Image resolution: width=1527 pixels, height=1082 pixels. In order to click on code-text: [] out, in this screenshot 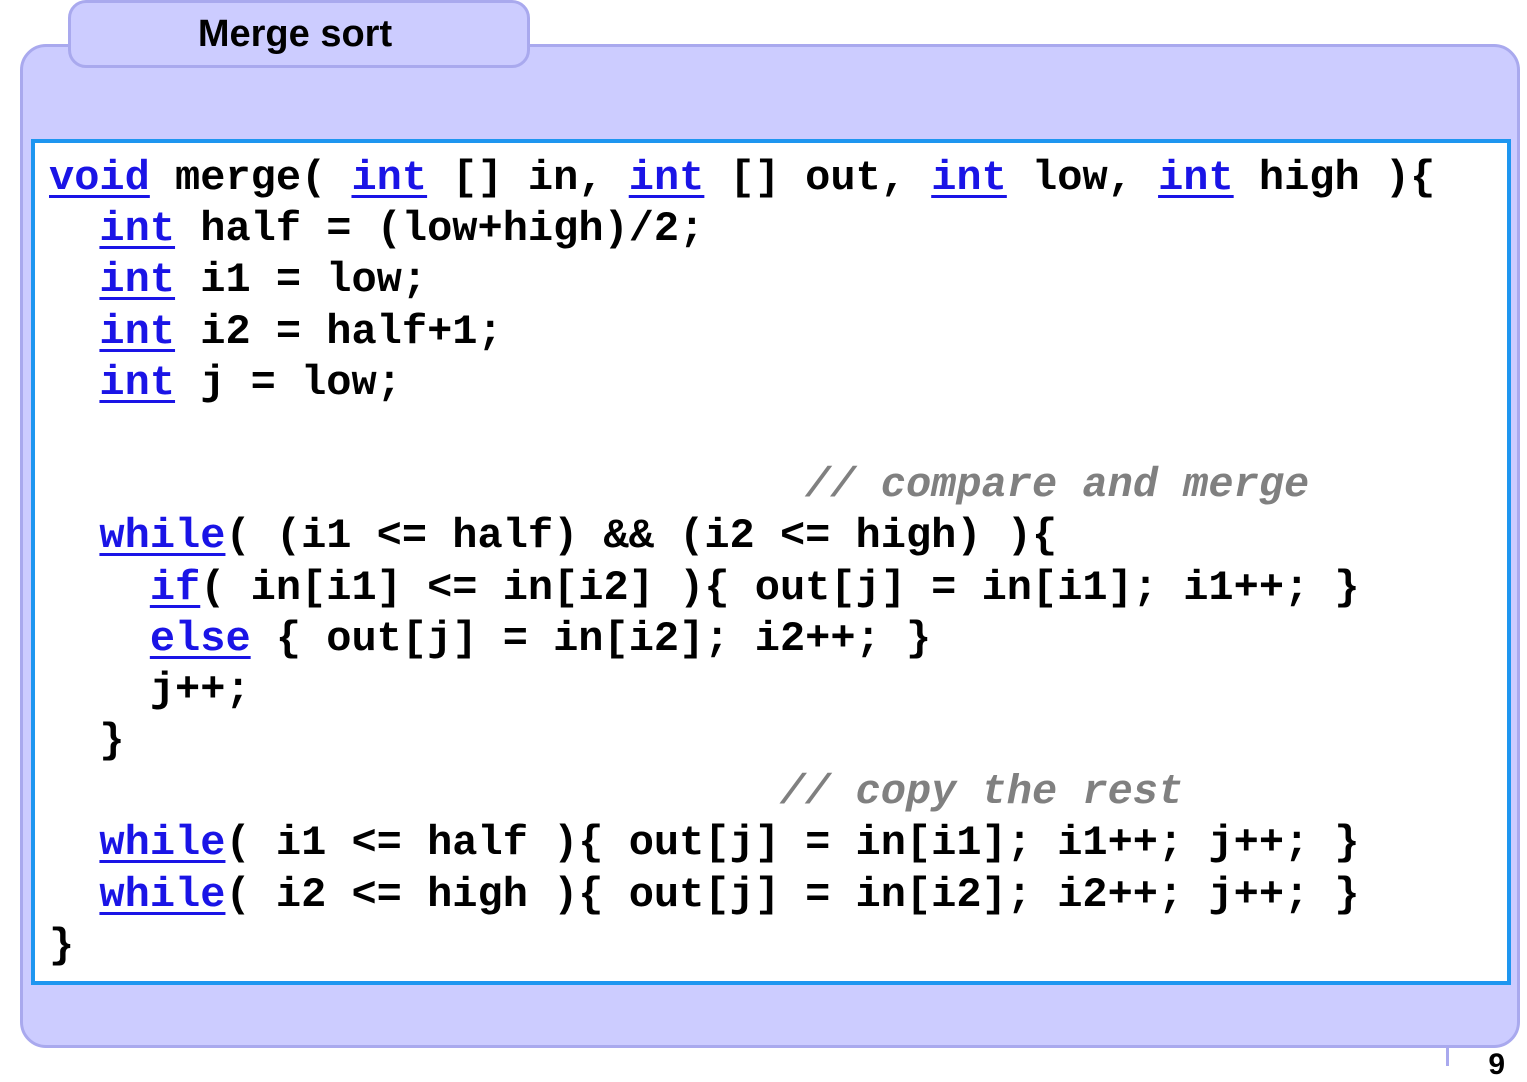, I will do `click(818, 178)`.